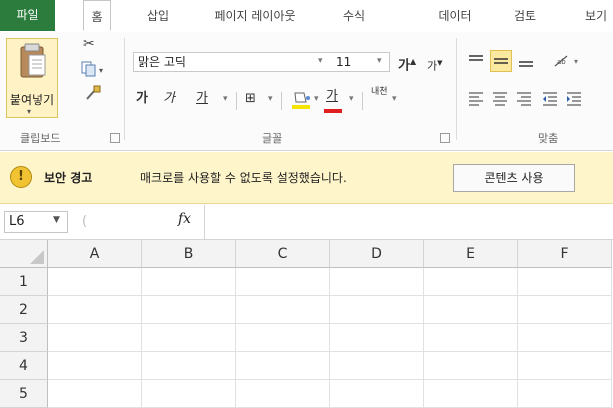 This screenshot has height=408, width=613. What do you see at coordinates (524, 99) in the screenshot?
I see `align-right-button` at bounding box center [524, 99].